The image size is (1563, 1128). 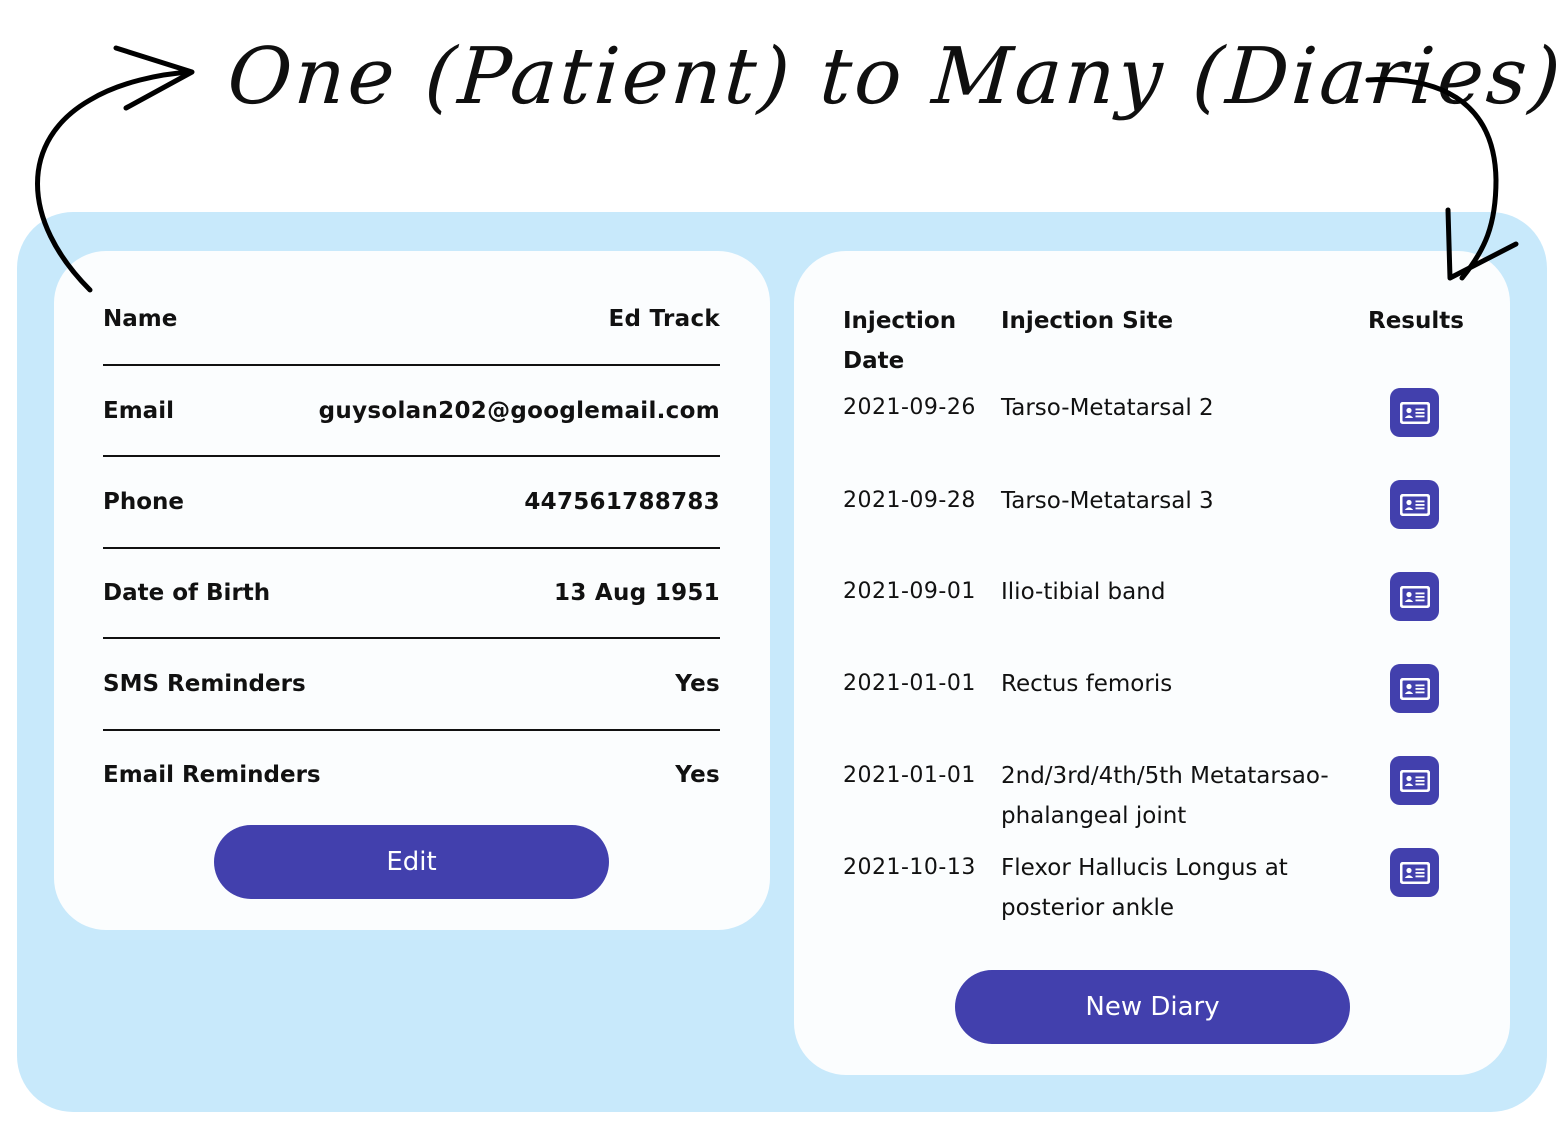 I want to click on field-label: Email Reminders, so click(x=212, y=775).